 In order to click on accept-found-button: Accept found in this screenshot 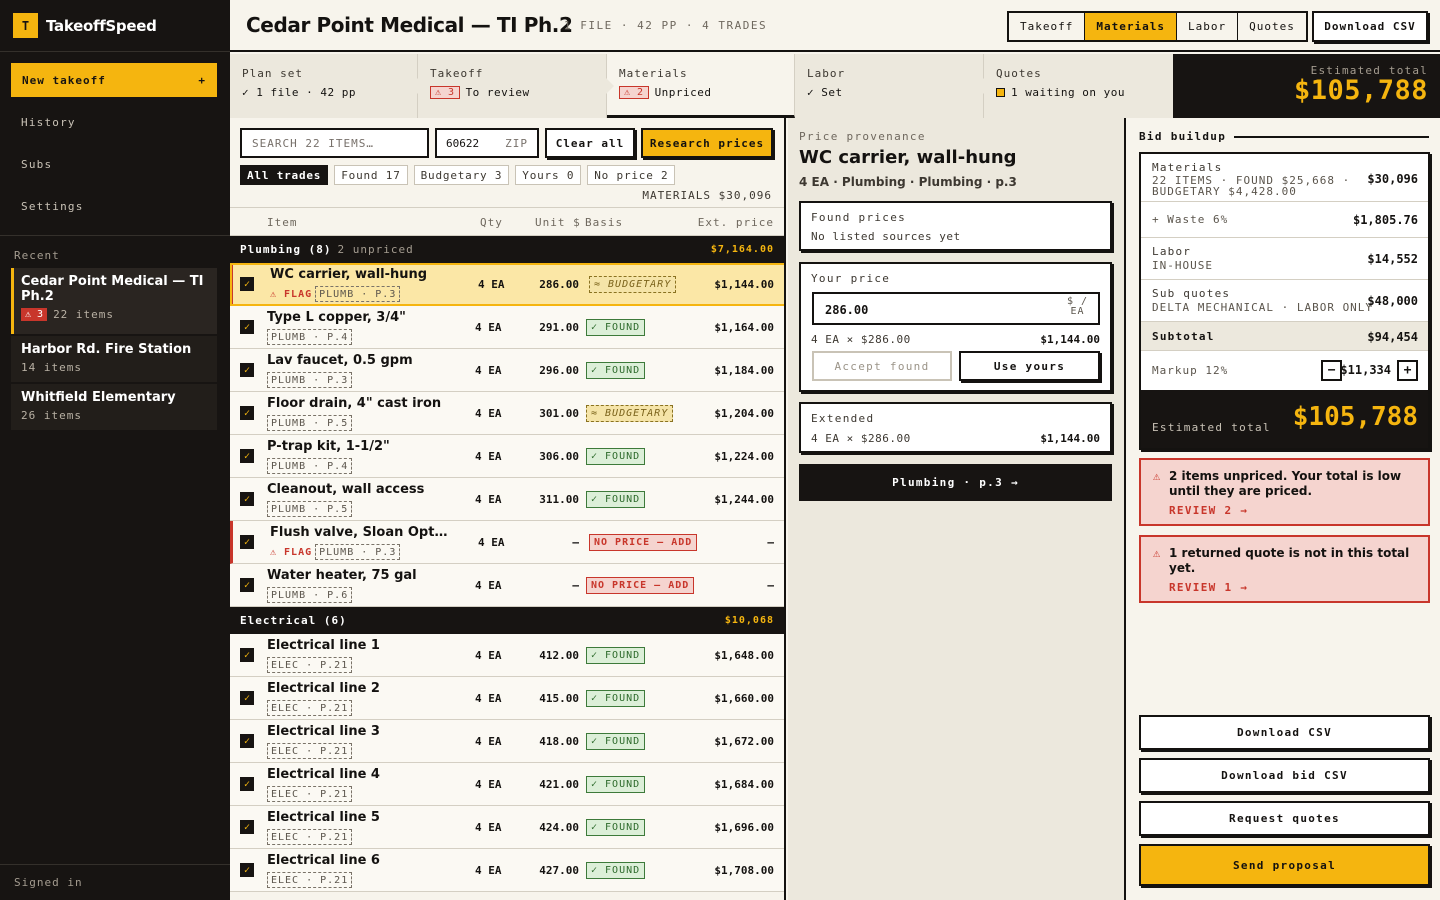, I will do `click(882, 366)`.